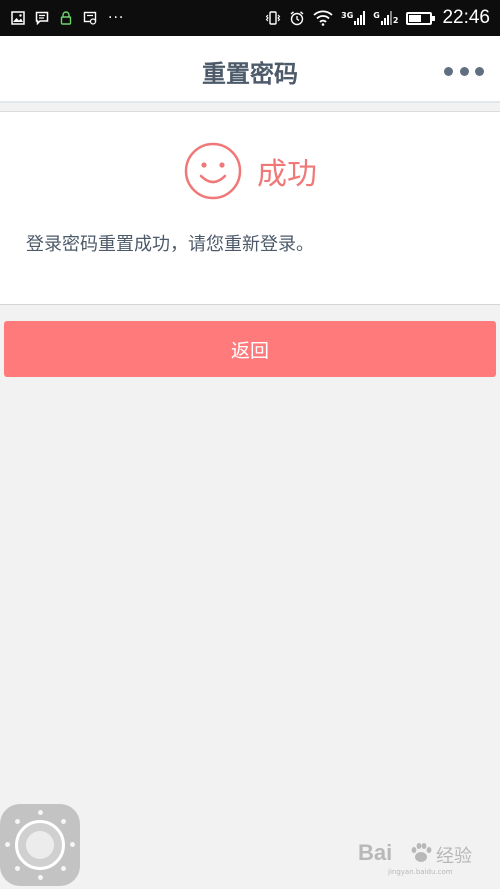  I want to click on screenshot-icon, so click(90, 18).